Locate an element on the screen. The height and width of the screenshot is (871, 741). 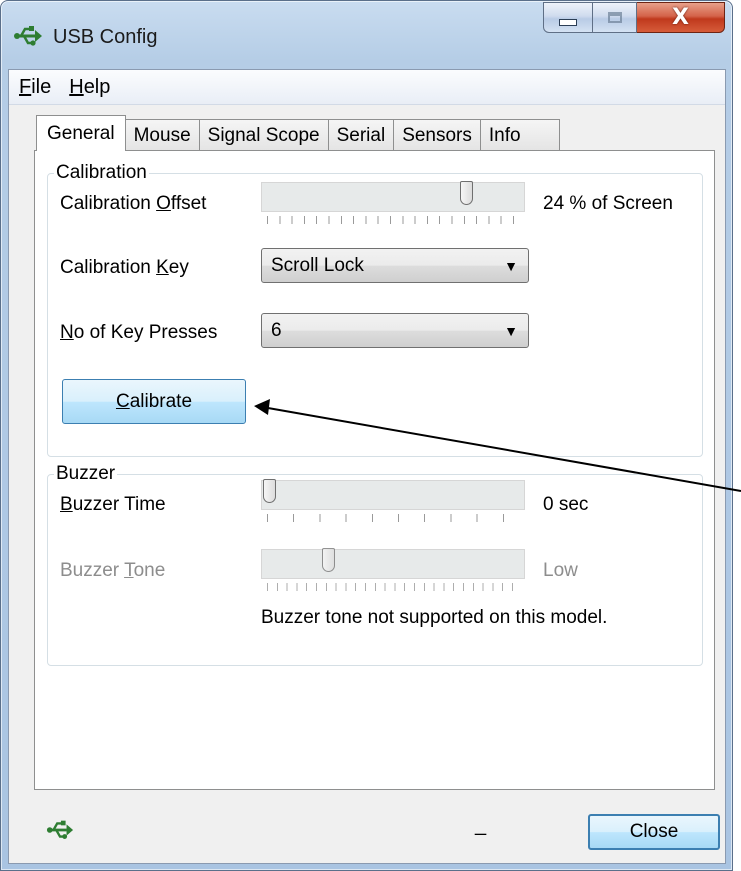
maximize-button is located at coordinates (615, 17).